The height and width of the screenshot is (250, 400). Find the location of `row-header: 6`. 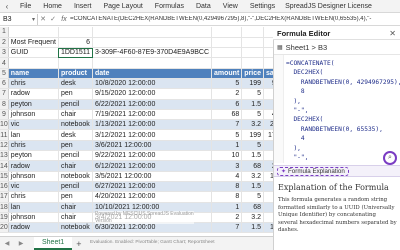

row-header: 6 is located at coordinates (4, 84).